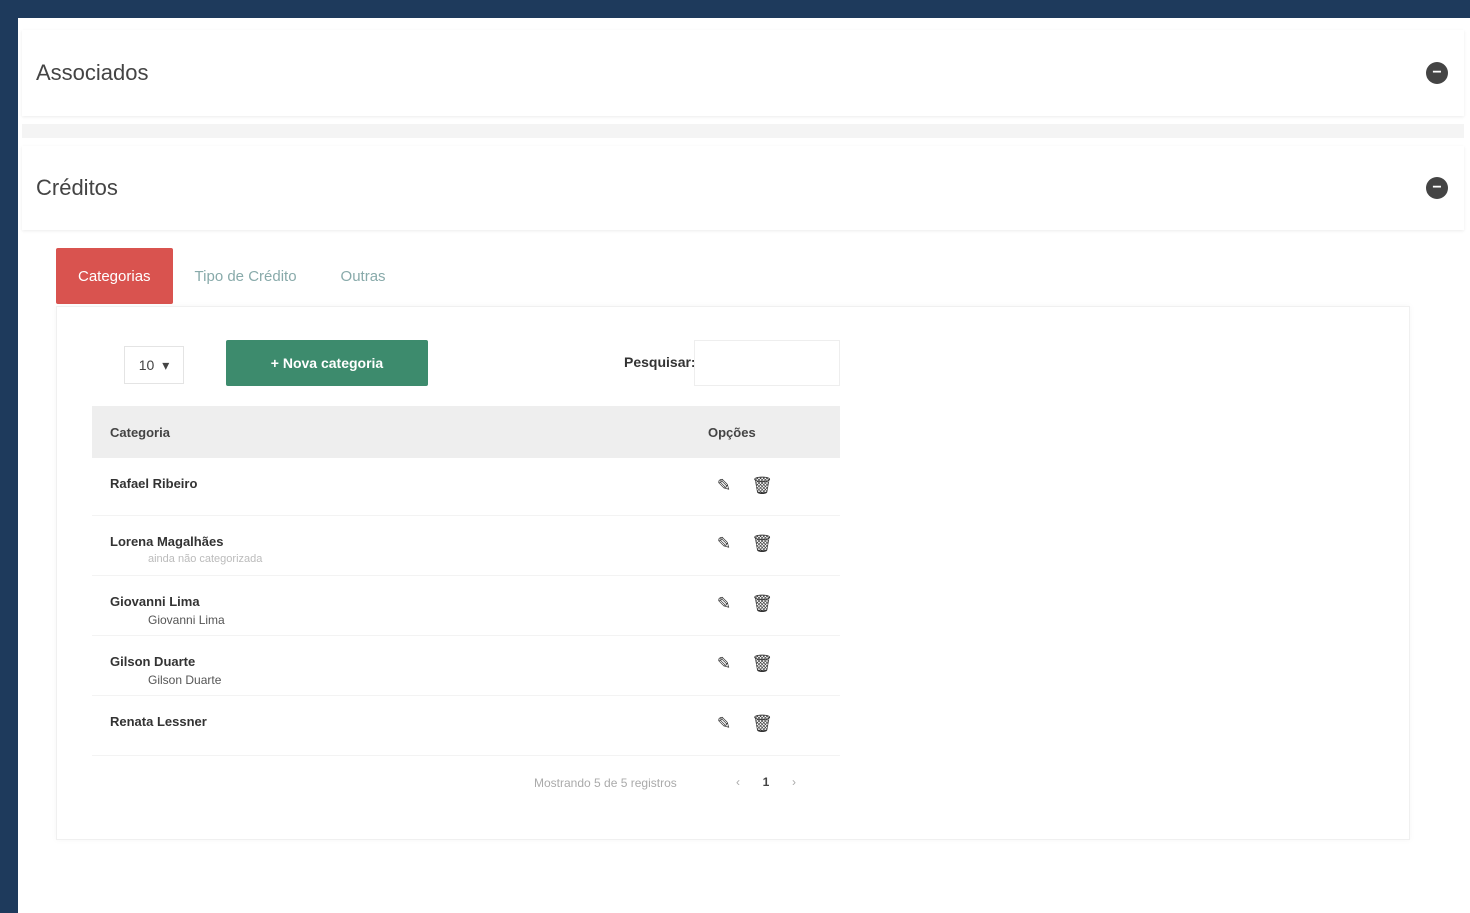 This screenshot has width=1470, height=913. What do you see at coordinates (186, 620) in the screenshot?
I see `category-subtext: Giovanni Lima` at bounding box center [186, 620].